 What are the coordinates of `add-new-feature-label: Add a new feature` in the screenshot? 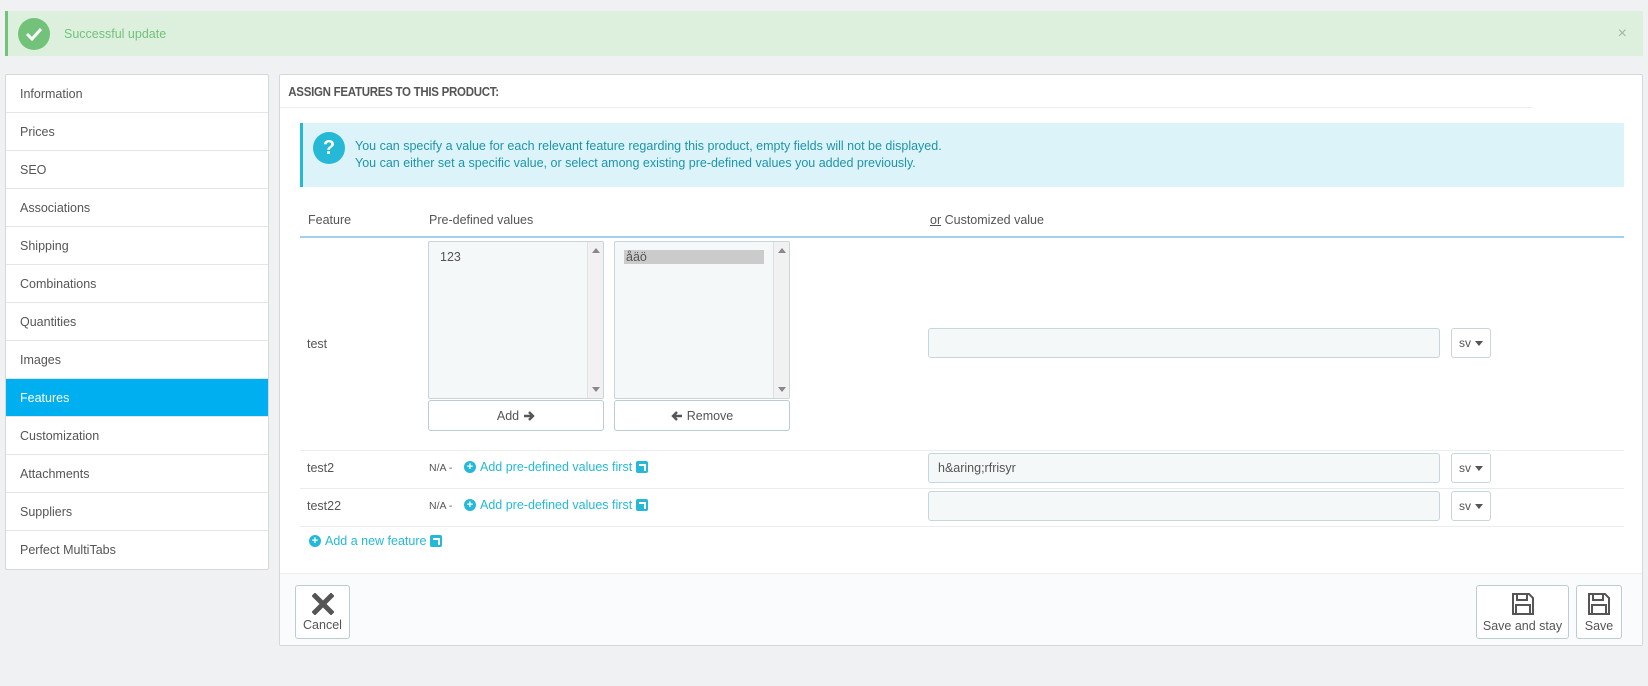 It's located at (376, 541).